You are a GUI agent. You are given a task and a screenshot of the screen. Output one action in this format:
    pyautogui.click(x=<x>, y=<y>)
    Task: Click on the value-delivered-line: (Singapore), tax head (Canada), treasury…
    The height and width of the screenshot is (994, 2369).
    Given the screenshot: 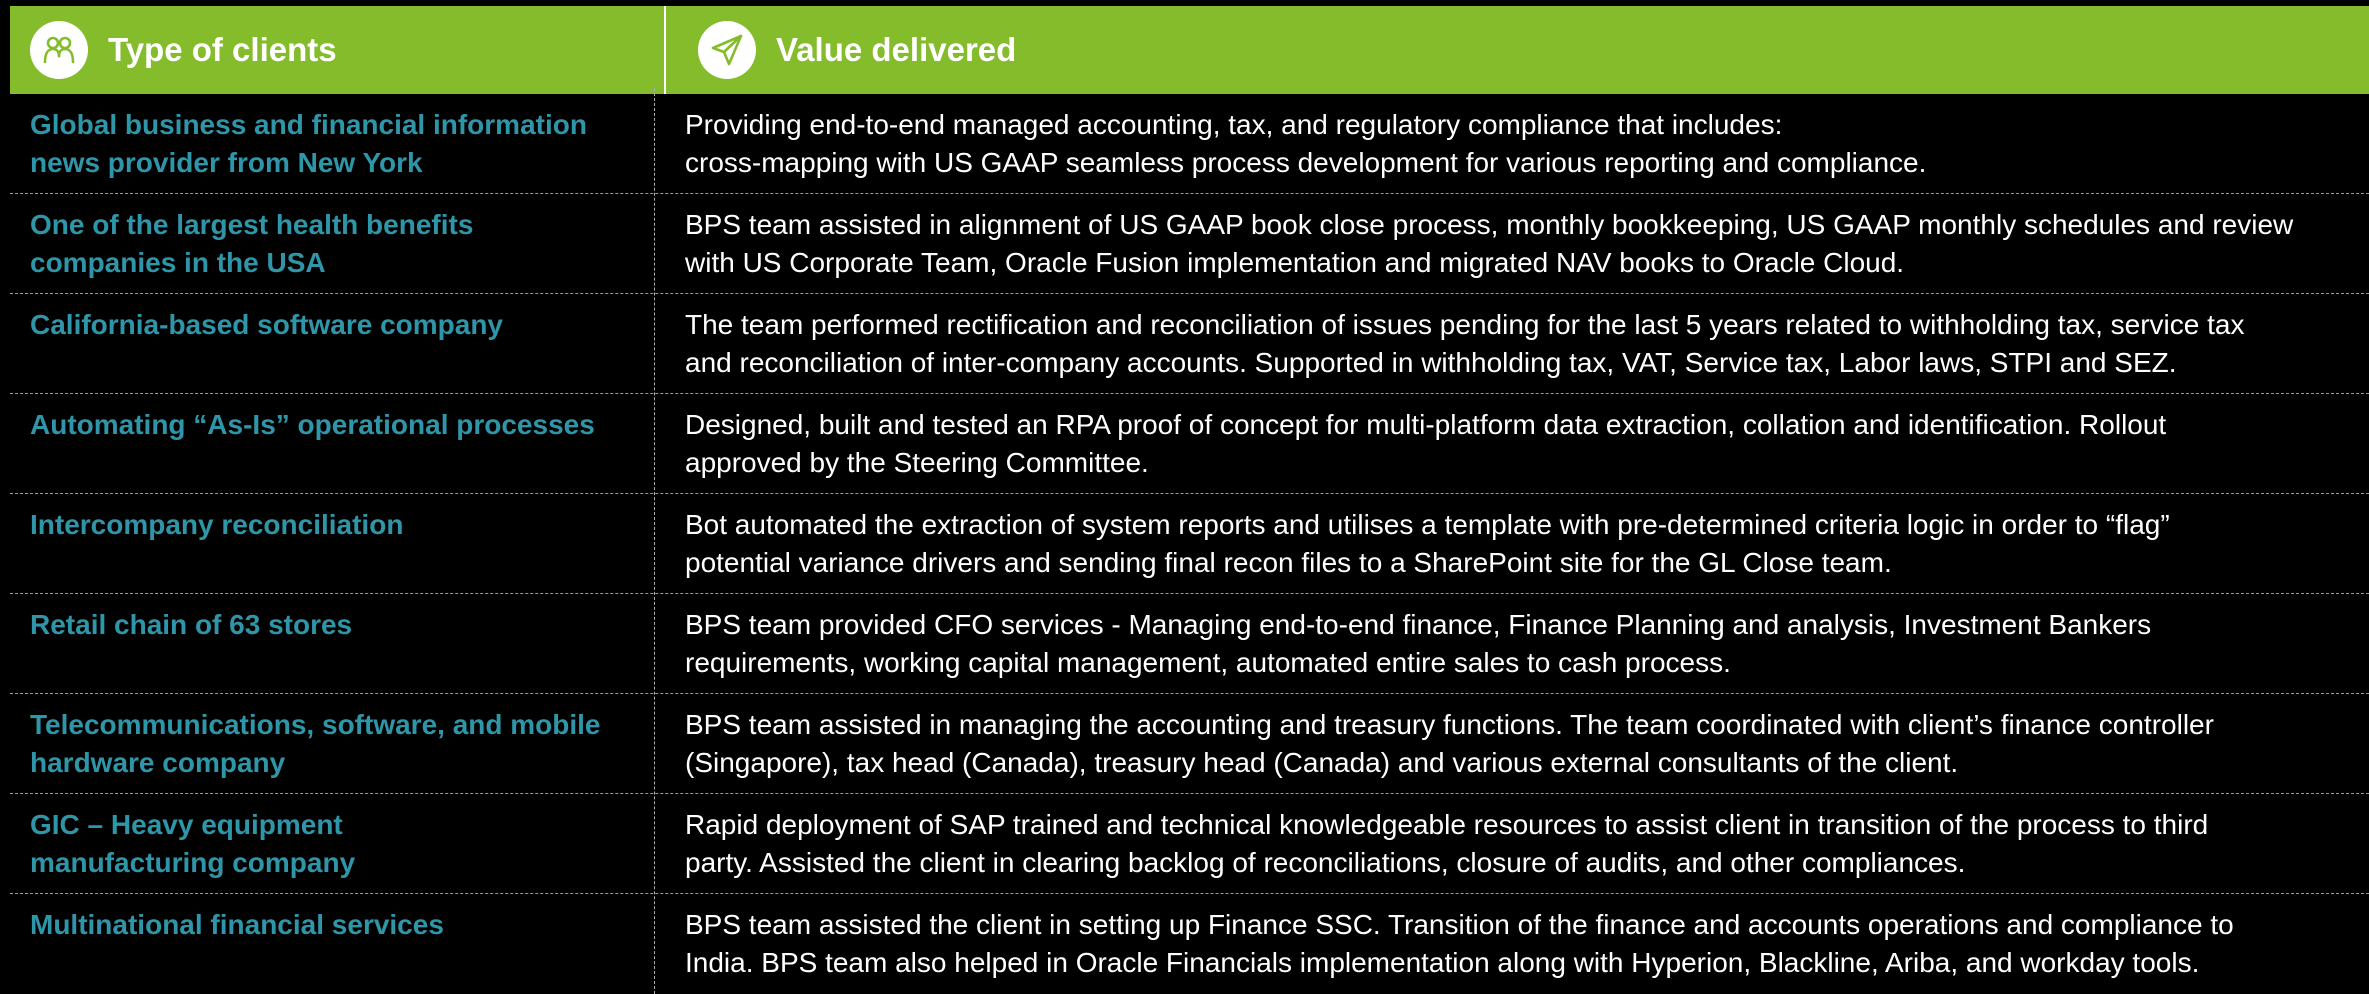 What is the action you would take?
    pyautogui.click(x=1322, y=762)
    